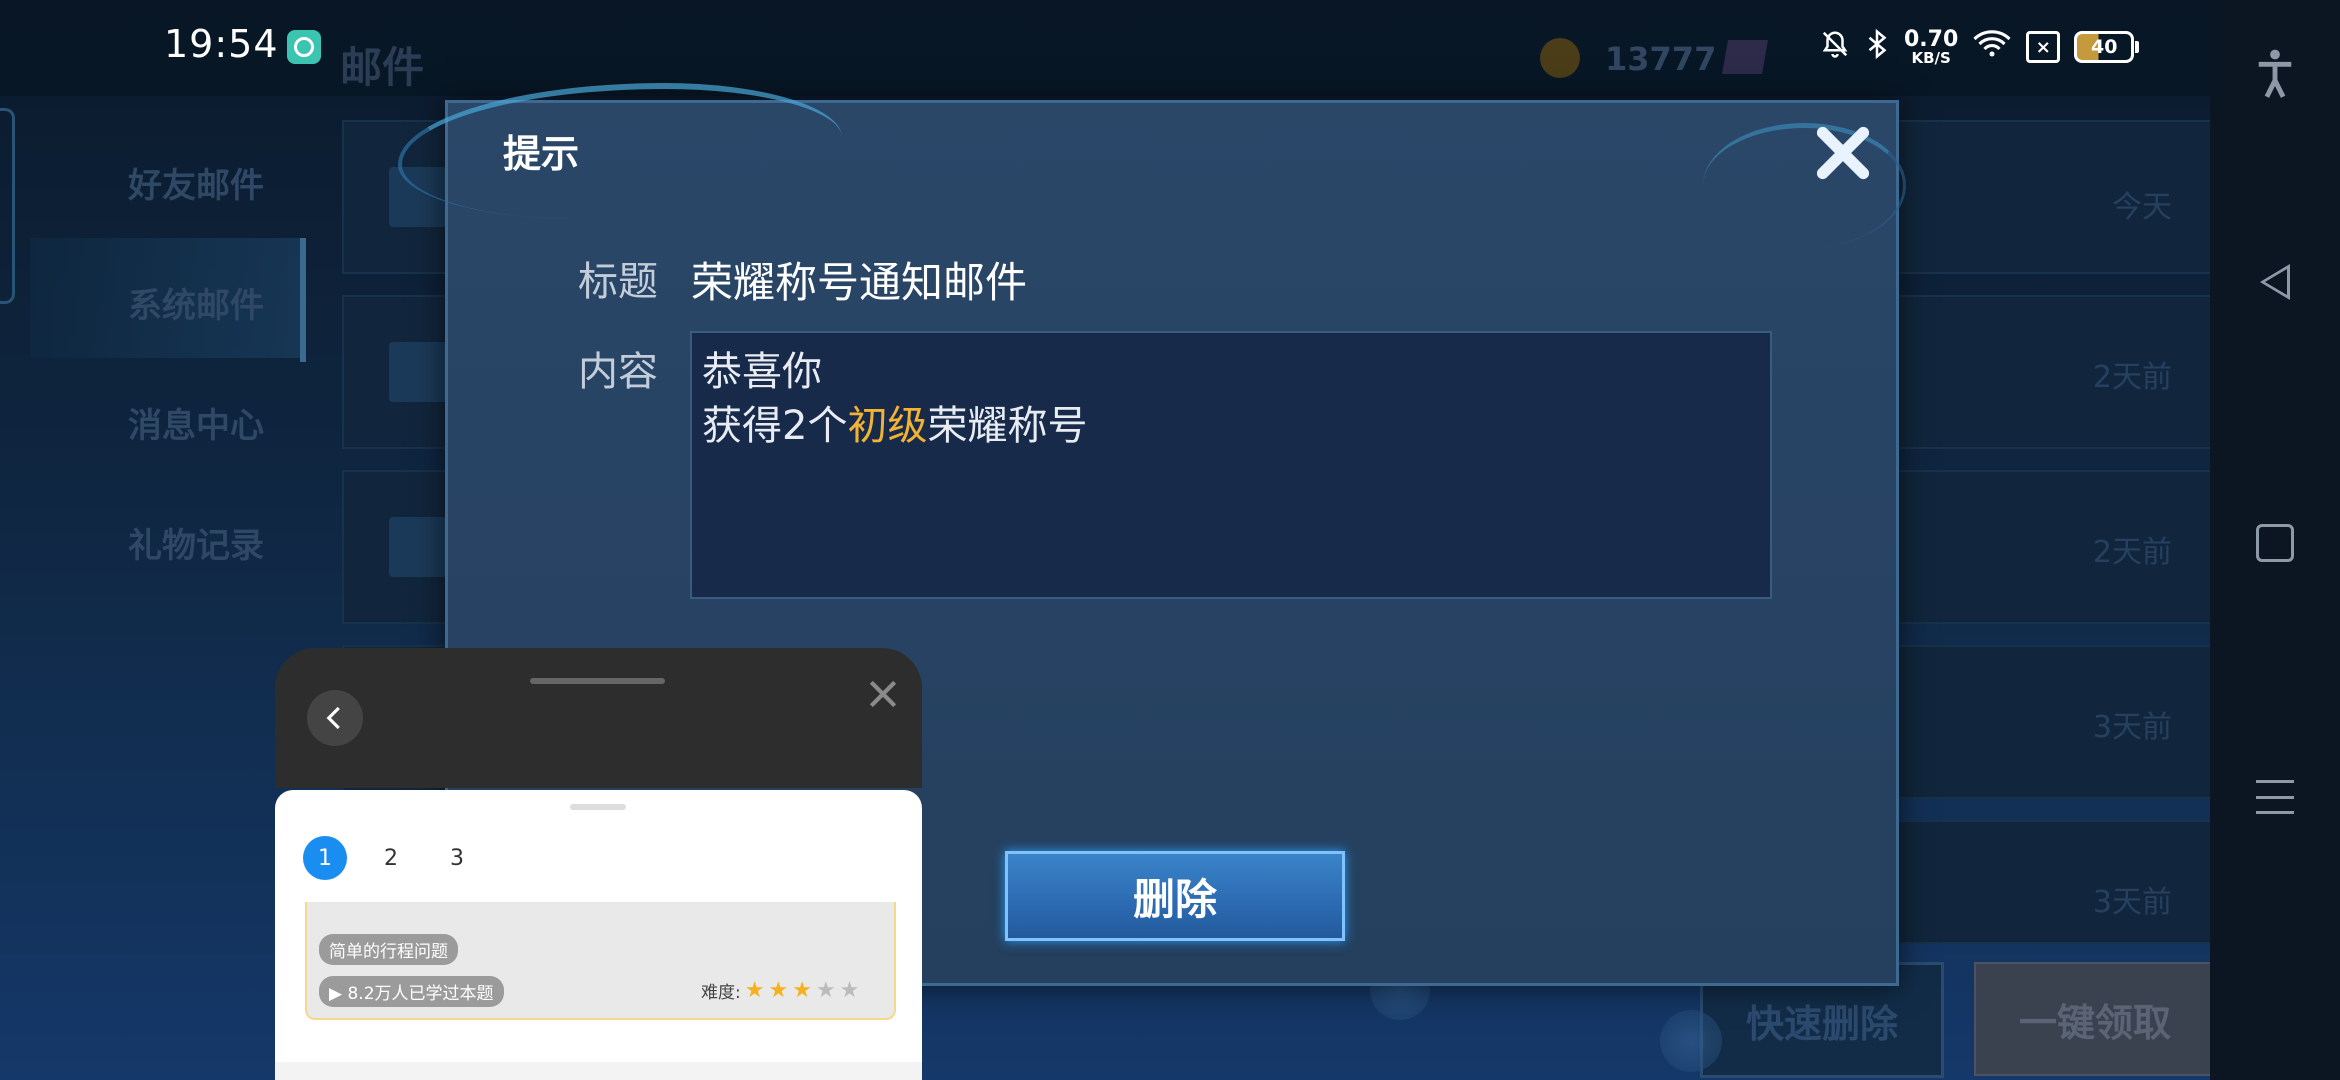 The image size is (2340, 1080). Describe the element at coordinates (775, 426) in the screenshot. I see `content-text: 获得2个` at that location.